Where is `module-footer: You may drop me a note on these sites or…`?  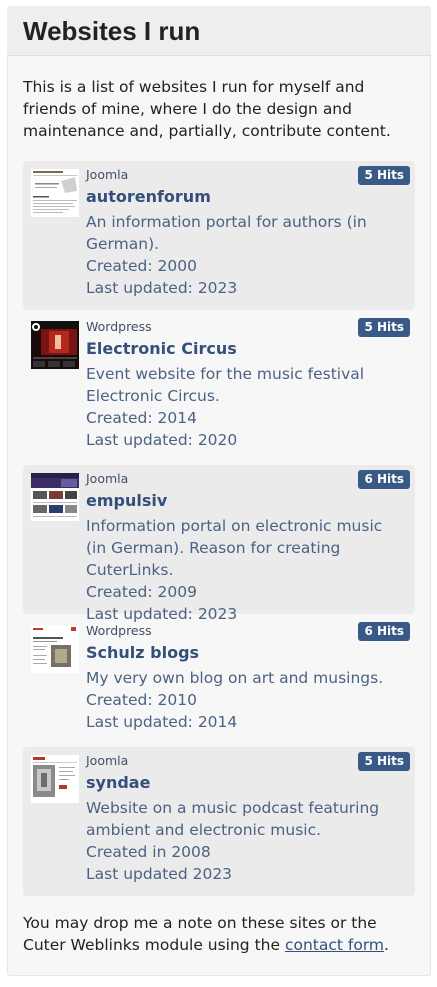 module-footer: You may drop me a note on these sites or… is located at coordinates (219, 934).